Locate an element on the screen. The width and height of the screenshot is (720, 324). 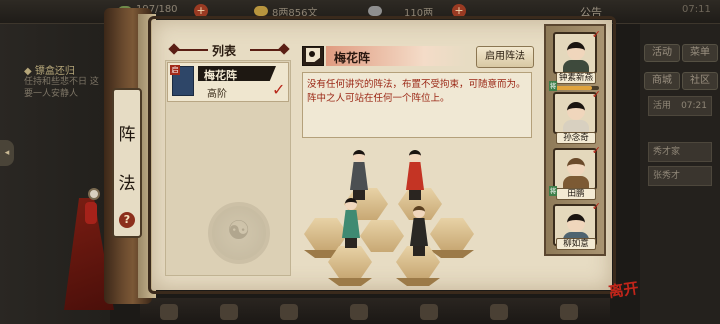
quest-title: ◆ 镖盒还归 is located at coordinates (49, 69).